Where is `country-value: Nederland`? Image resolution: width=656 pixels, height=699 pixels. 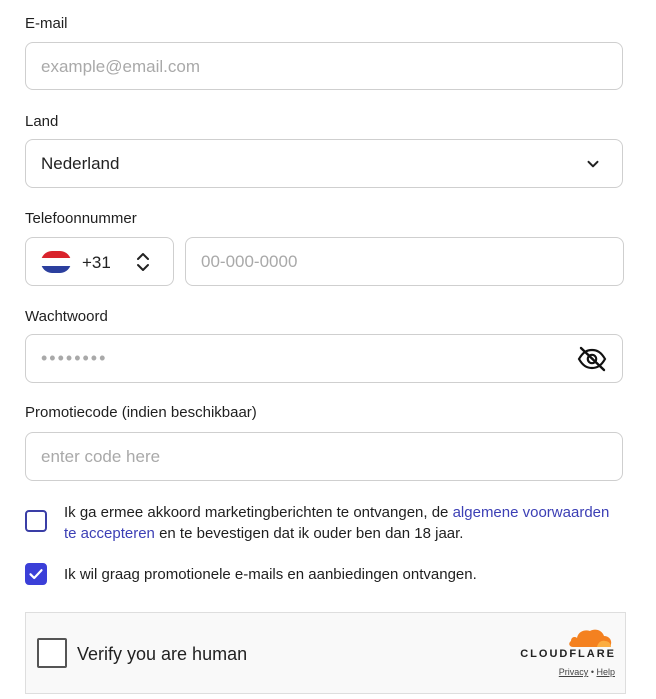 country-value: Nederland is located at coordinates (80, 163).